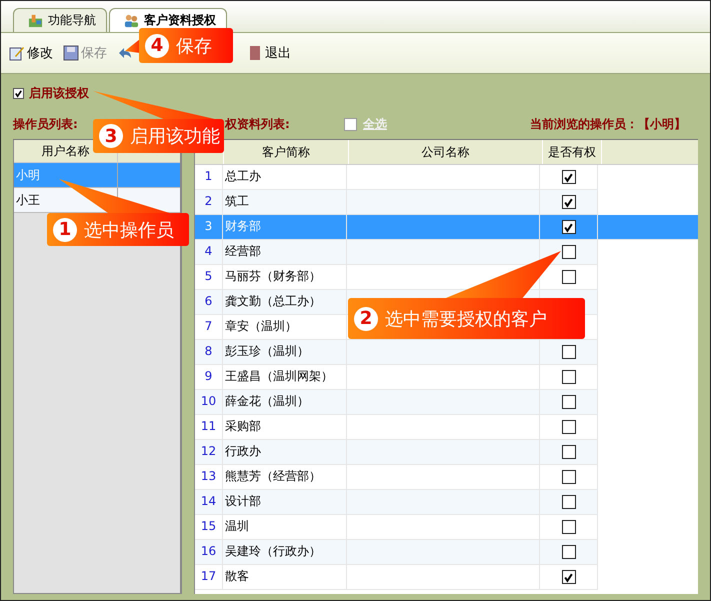 The image size is (711, 601). What do you see at coordinates (446, 152) in the screenshot?
I see `column-header: 公司名称` at bounding box center [446, 152].